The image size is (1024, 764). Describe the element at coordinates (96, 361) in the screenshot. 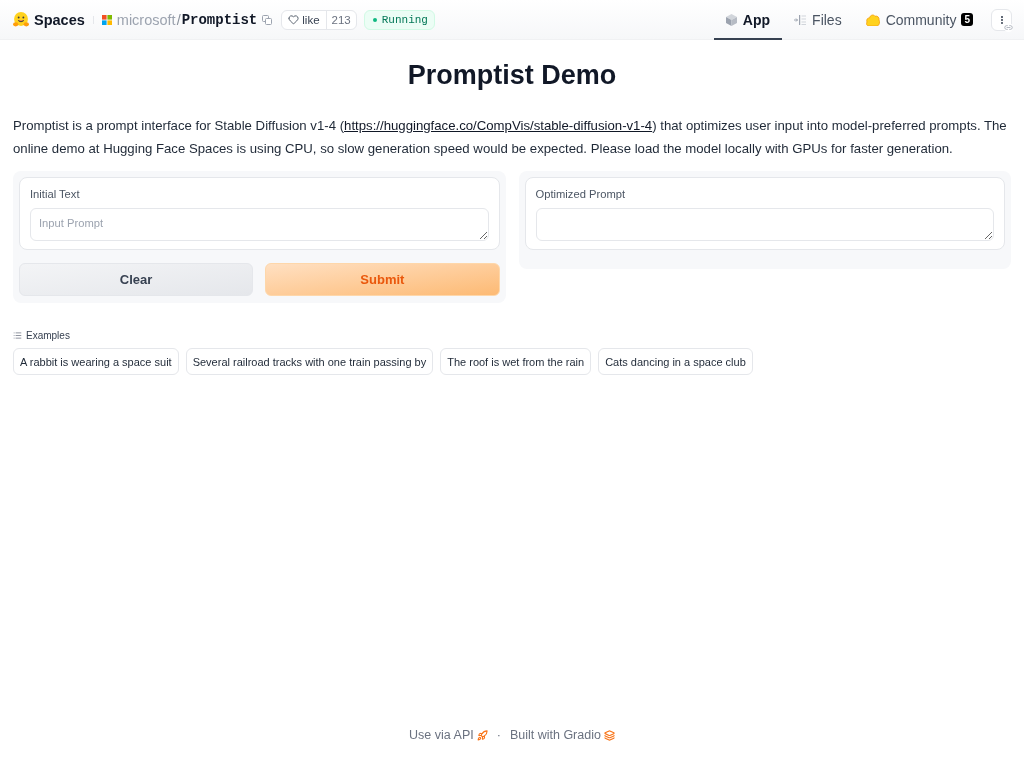

I see `example-chip: A rabbit is wearing a space suit` at that location.